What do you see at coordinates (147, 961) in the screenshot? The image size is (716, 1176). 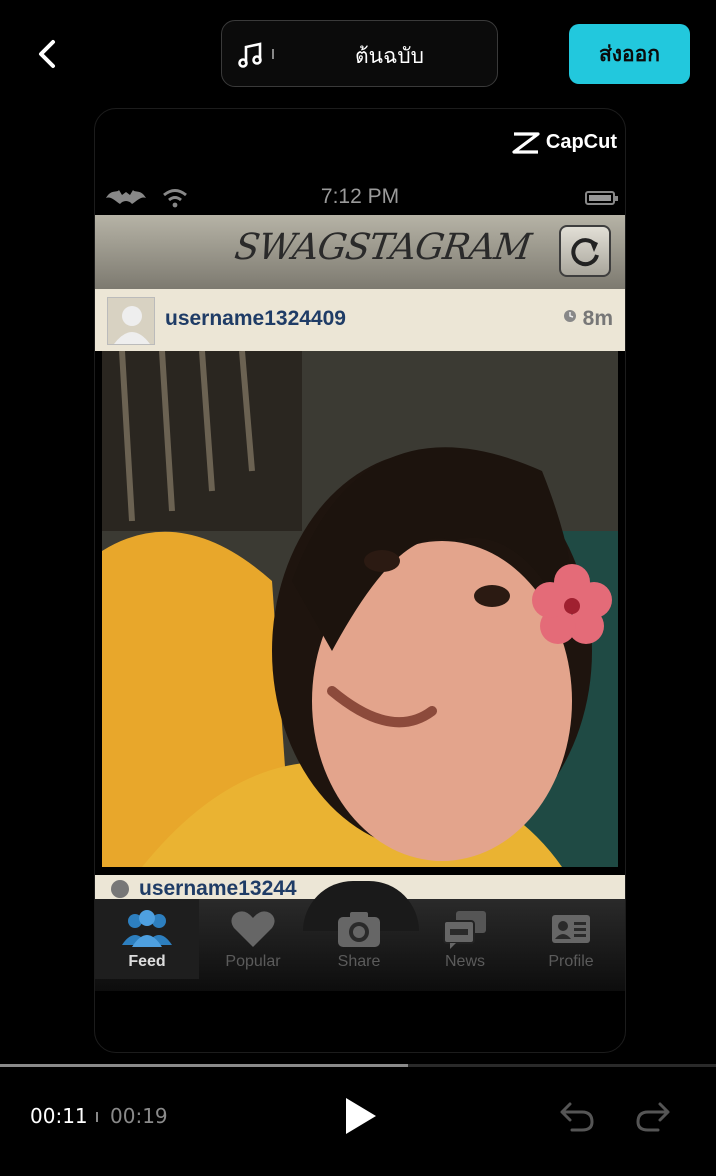 I see `tab-label: Feed` at bounding box center [147, 961].